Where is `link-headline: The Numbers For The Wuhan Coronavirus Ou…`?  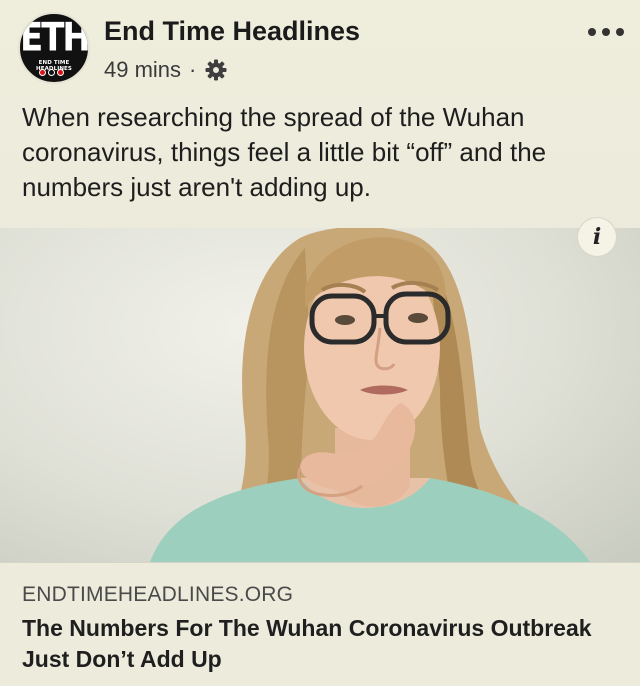 link-headline: The Numbers For The Wuhan Coronavirus Ou… is located at coordinates (322, 644).